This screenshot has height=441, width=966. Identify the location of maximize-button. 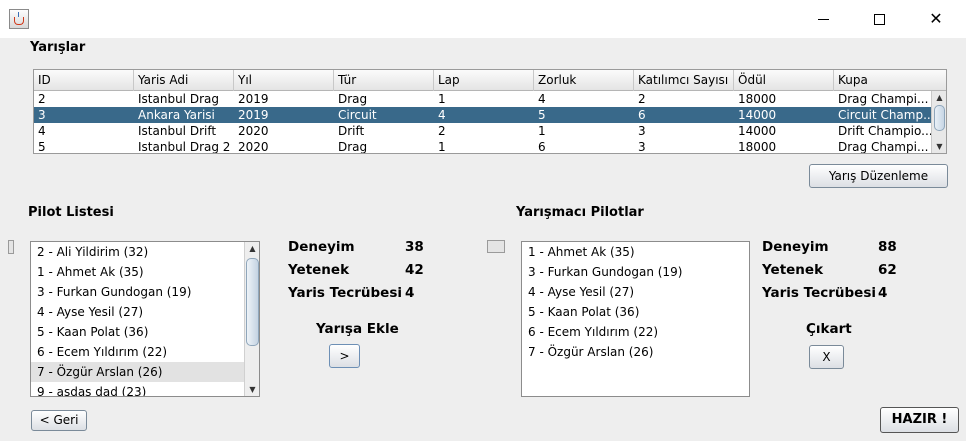
(879, 19).